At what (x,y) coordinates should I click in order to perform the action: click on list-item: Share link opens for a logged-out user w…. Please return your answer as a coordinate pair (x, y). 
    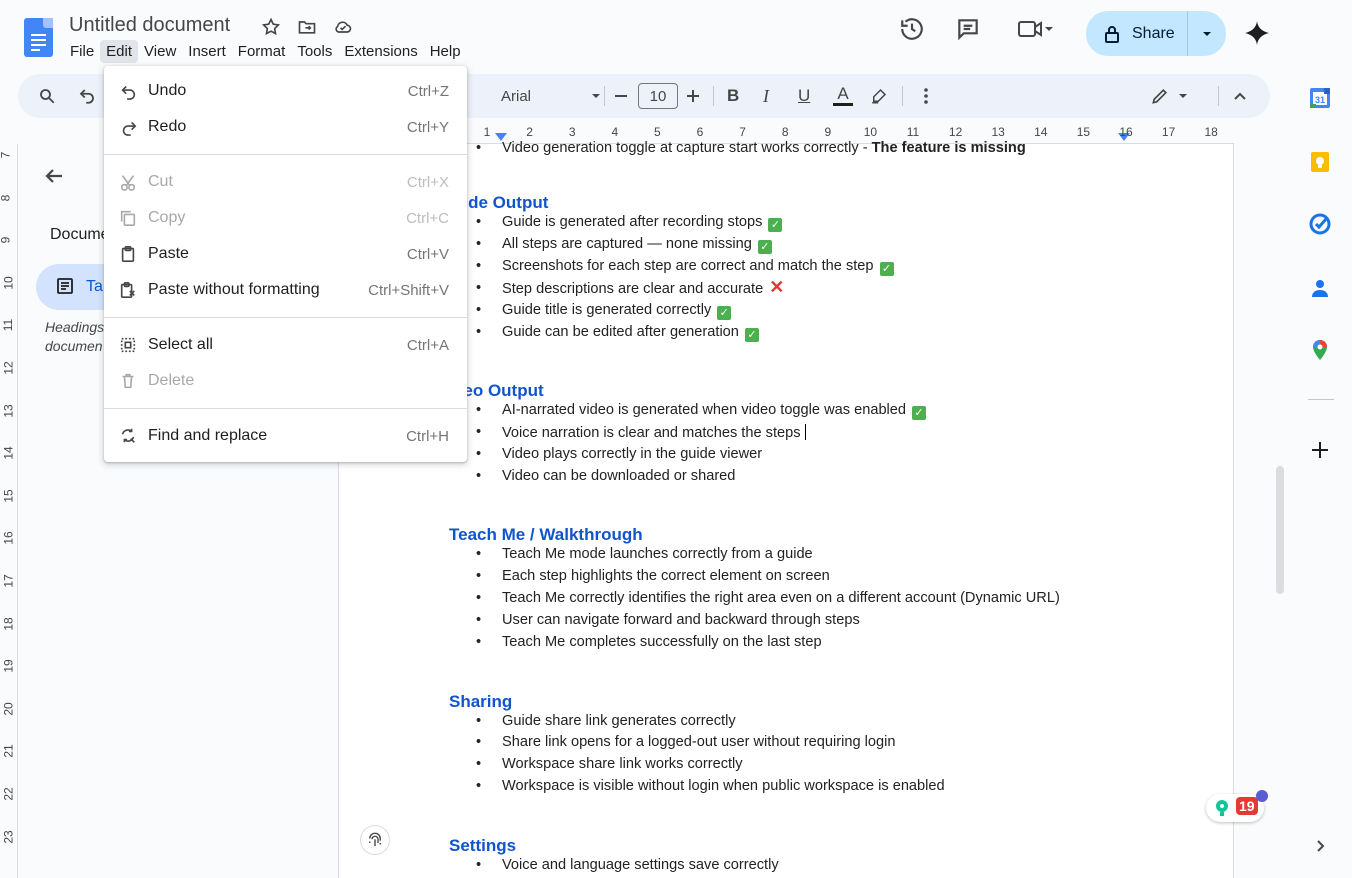
    Looking at the image, I should click on (685, 742).